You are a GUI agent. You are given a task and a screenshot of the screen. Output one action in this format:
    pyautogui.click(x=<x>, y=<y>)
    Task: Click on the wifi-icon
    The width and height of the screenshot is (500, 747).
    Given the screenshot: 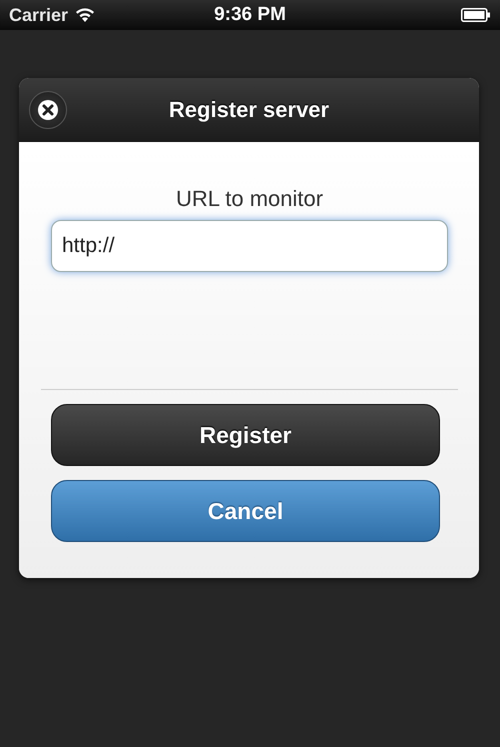 What is the action you would take?
    pyautogui.click(x=85, y=15)
    